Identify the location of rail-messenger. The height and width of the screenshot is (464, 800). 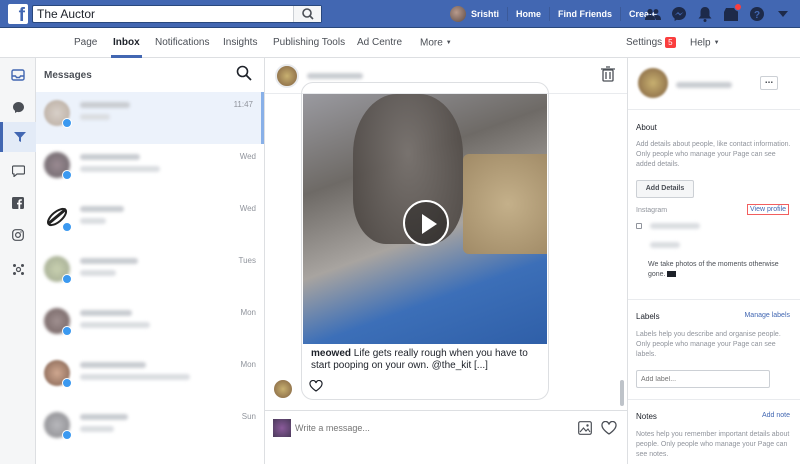
(18, 107).